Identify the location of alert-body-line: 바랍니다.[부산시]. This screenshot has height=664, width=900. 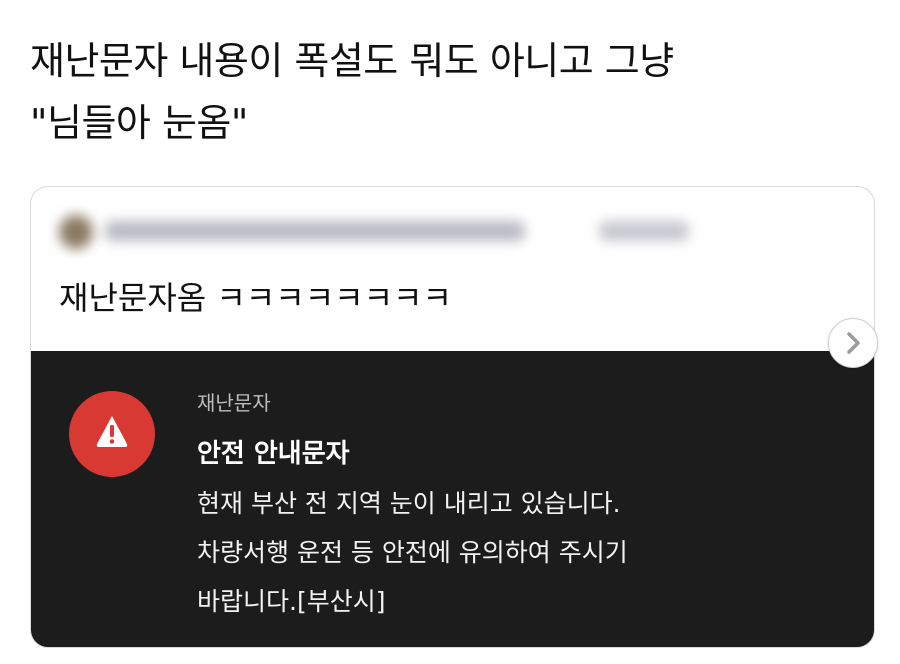
(291, 601).